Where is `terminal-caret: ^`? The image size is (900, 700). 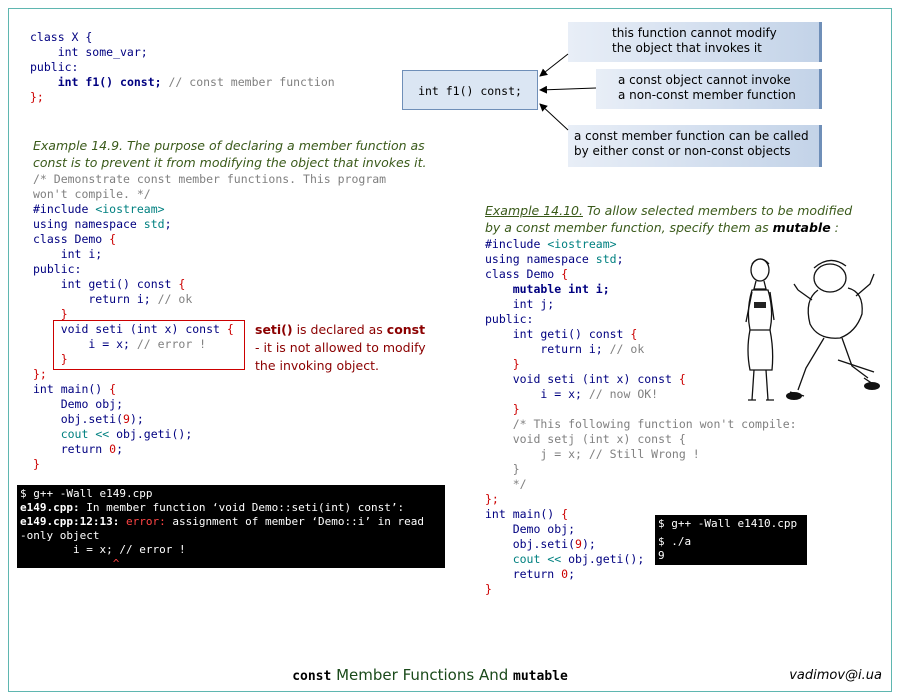
terminal-caret: ^ is located at coordinates (70, 562).